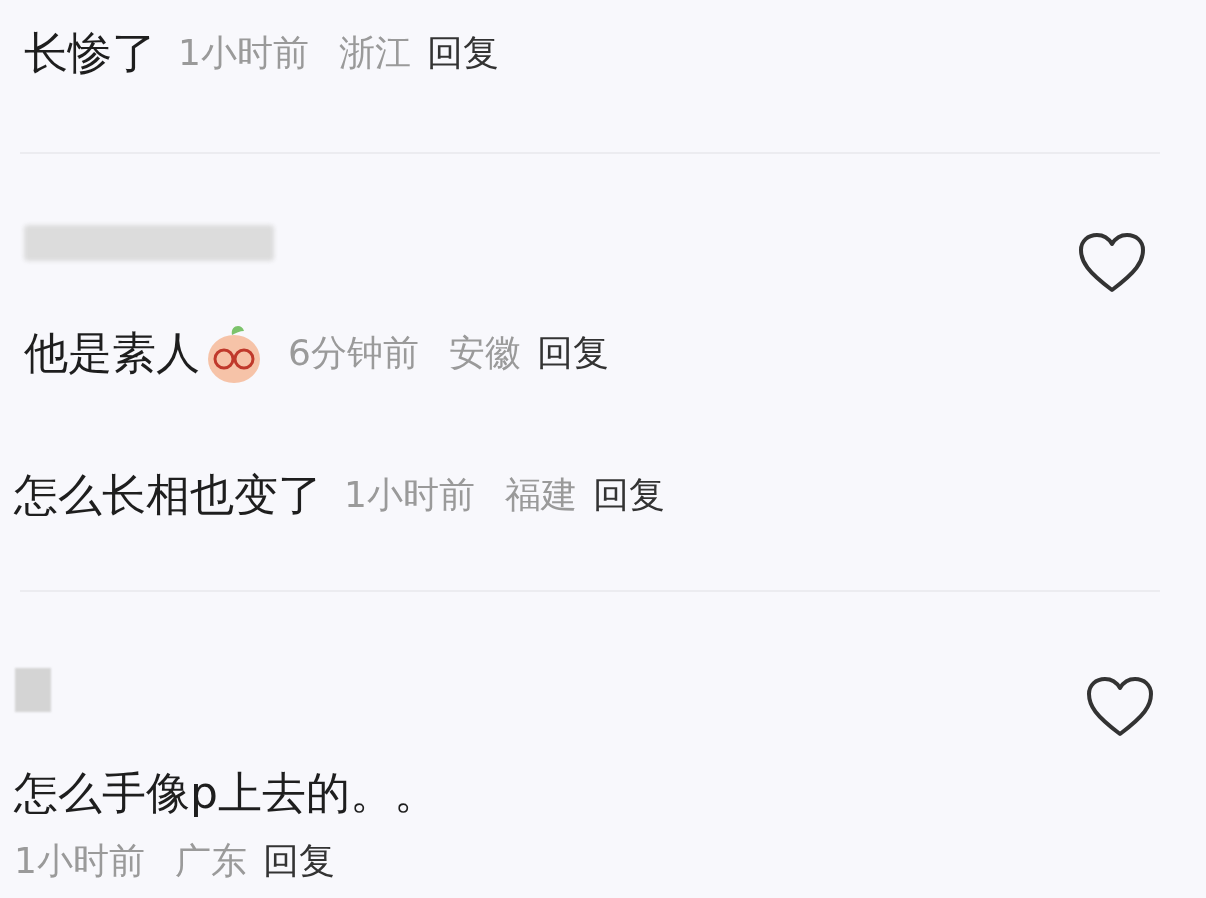 This screenshot has width=1206, height=898. Describe the element at coordinates (374, 53) in the screenshot. I see `comment-location: 浙江` at that location.